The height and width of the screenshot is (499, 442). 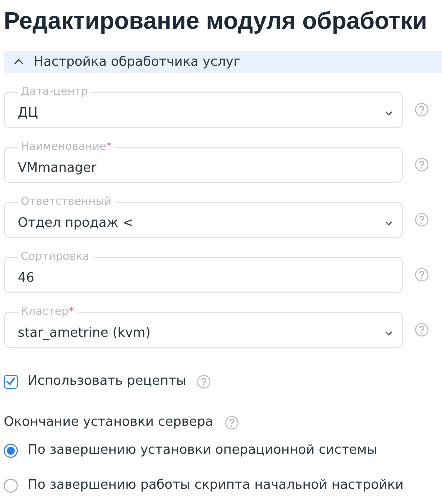 I want to click on caret-icon, so click(x=19, y=62).